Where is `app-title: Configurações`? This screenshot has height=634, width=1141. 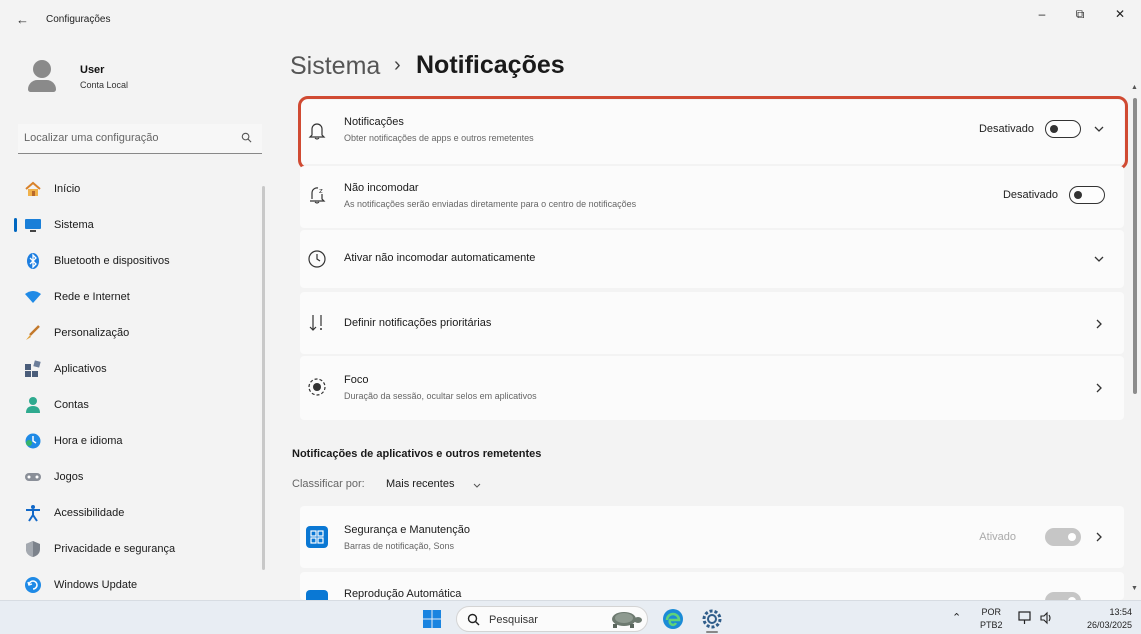 app-title: Configurações is located at coordinates (78, 19).